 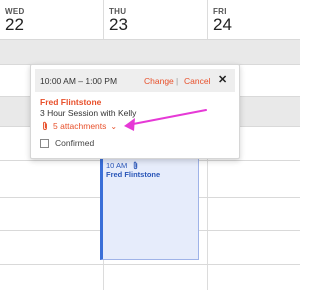 What do you see at coordinates (51, 19) in the screenshot?
I see `day-header-wed: WED 22` at bounding box center [51, 19].